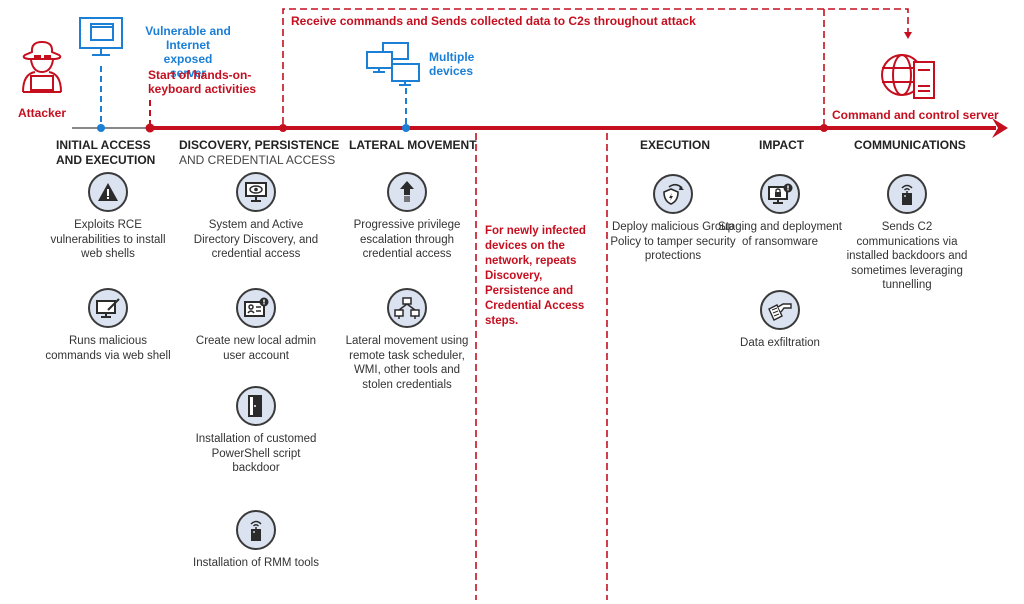 The image size is (1024, 604). I want to click on lock-monitor-icon, so click(780, 194).